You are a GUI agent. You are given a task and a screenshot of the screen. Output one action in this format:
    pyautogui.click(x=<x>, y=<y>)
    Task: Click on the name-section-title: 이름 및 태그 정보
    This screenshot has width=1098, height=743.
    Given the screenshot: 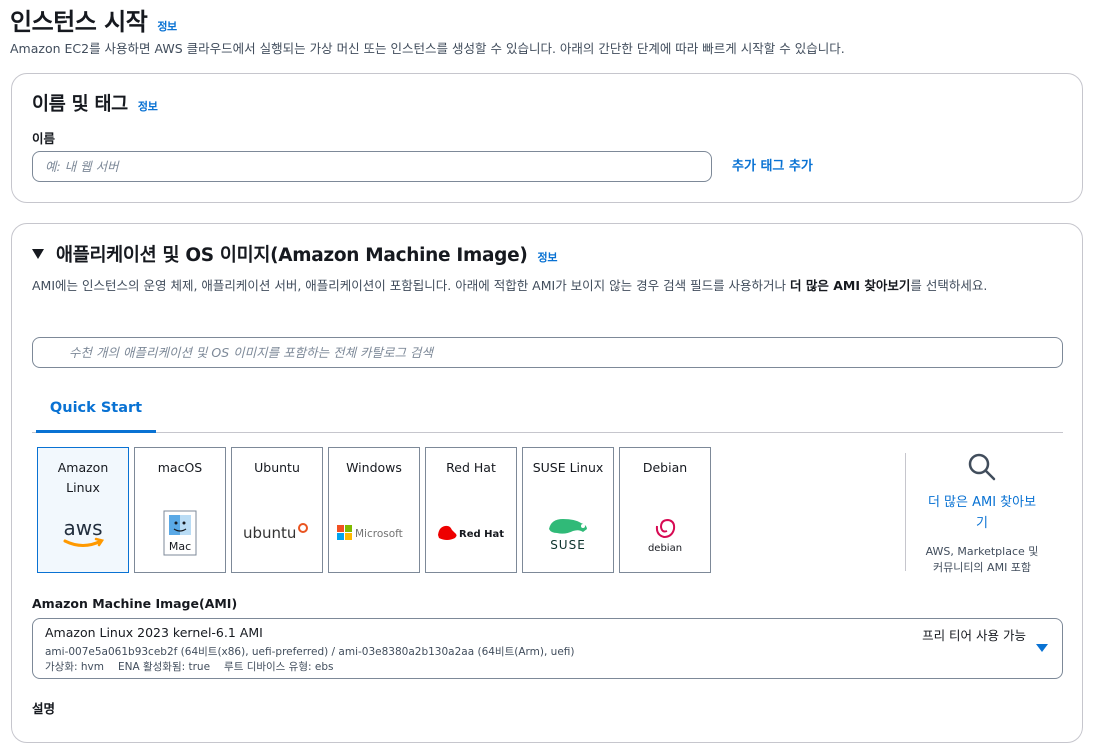 What is the action you would take?
    pyautogui.click(x=95, y=103)
    